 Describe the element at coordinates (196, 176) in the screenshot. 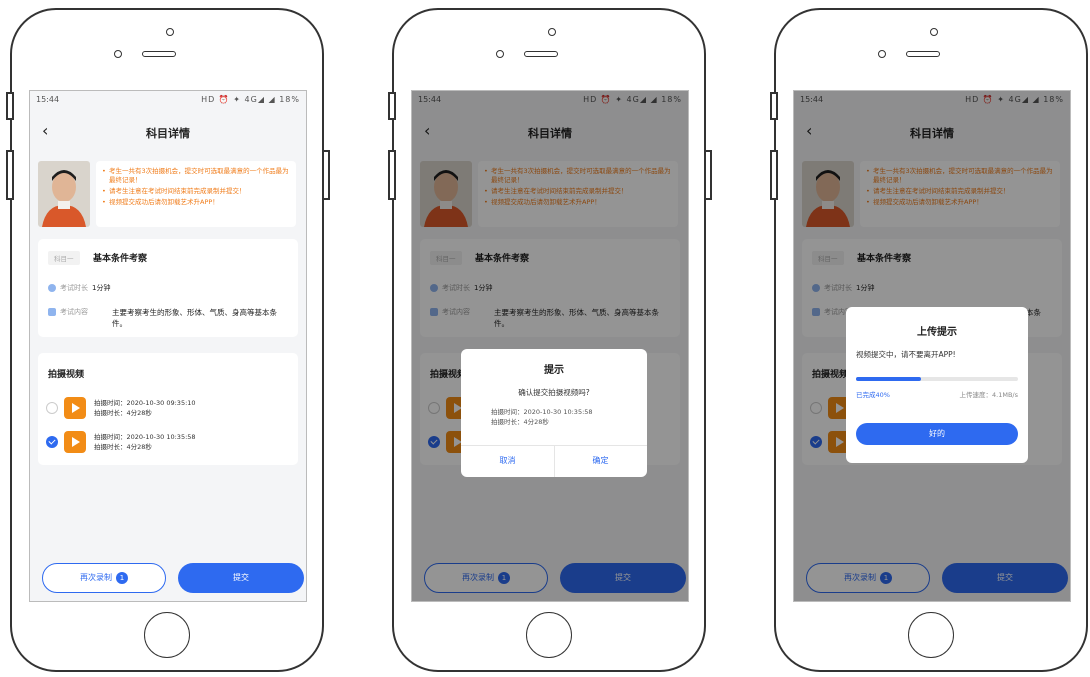

I see `notice-item: 考生一共有3次拍摄机会，提交时可选取最满意的一个作品最为最终记录！` at that location.